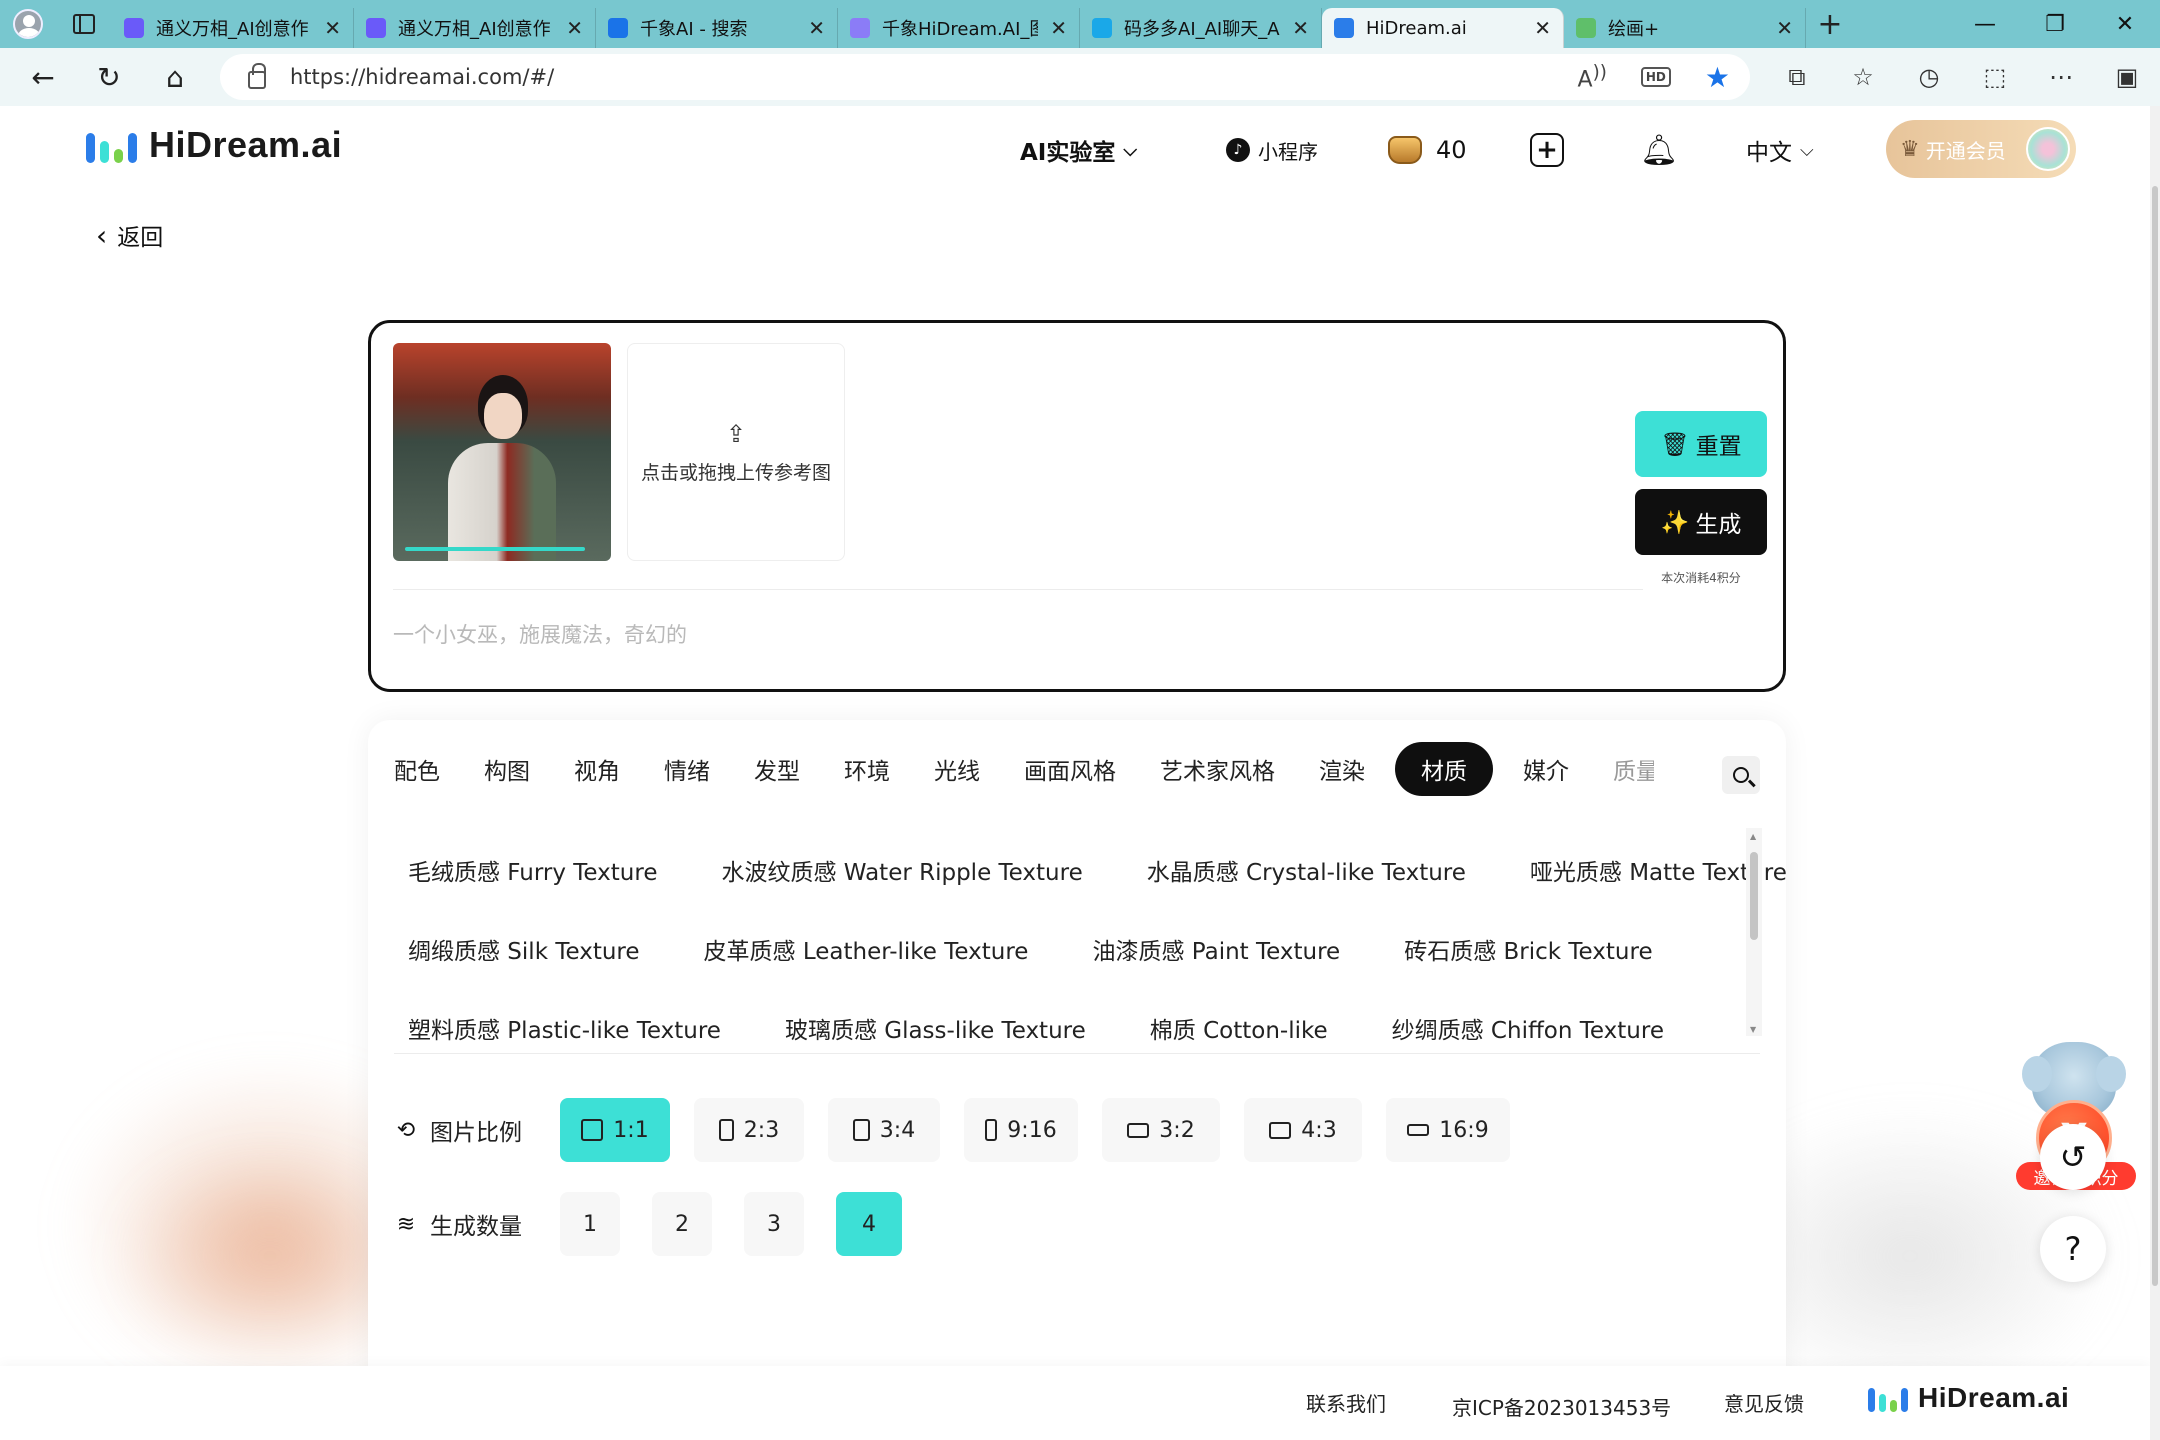  I want to click on ai-lab-menu: AI实验室 ⌵, so click(1078, 150).